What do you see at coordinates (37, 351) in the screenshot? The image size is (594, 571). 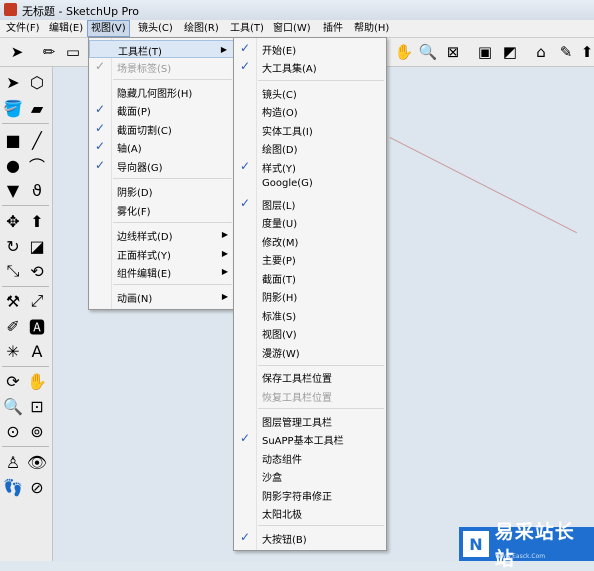 I see `3d-text-icon: A` at bounding box center [37, 351].